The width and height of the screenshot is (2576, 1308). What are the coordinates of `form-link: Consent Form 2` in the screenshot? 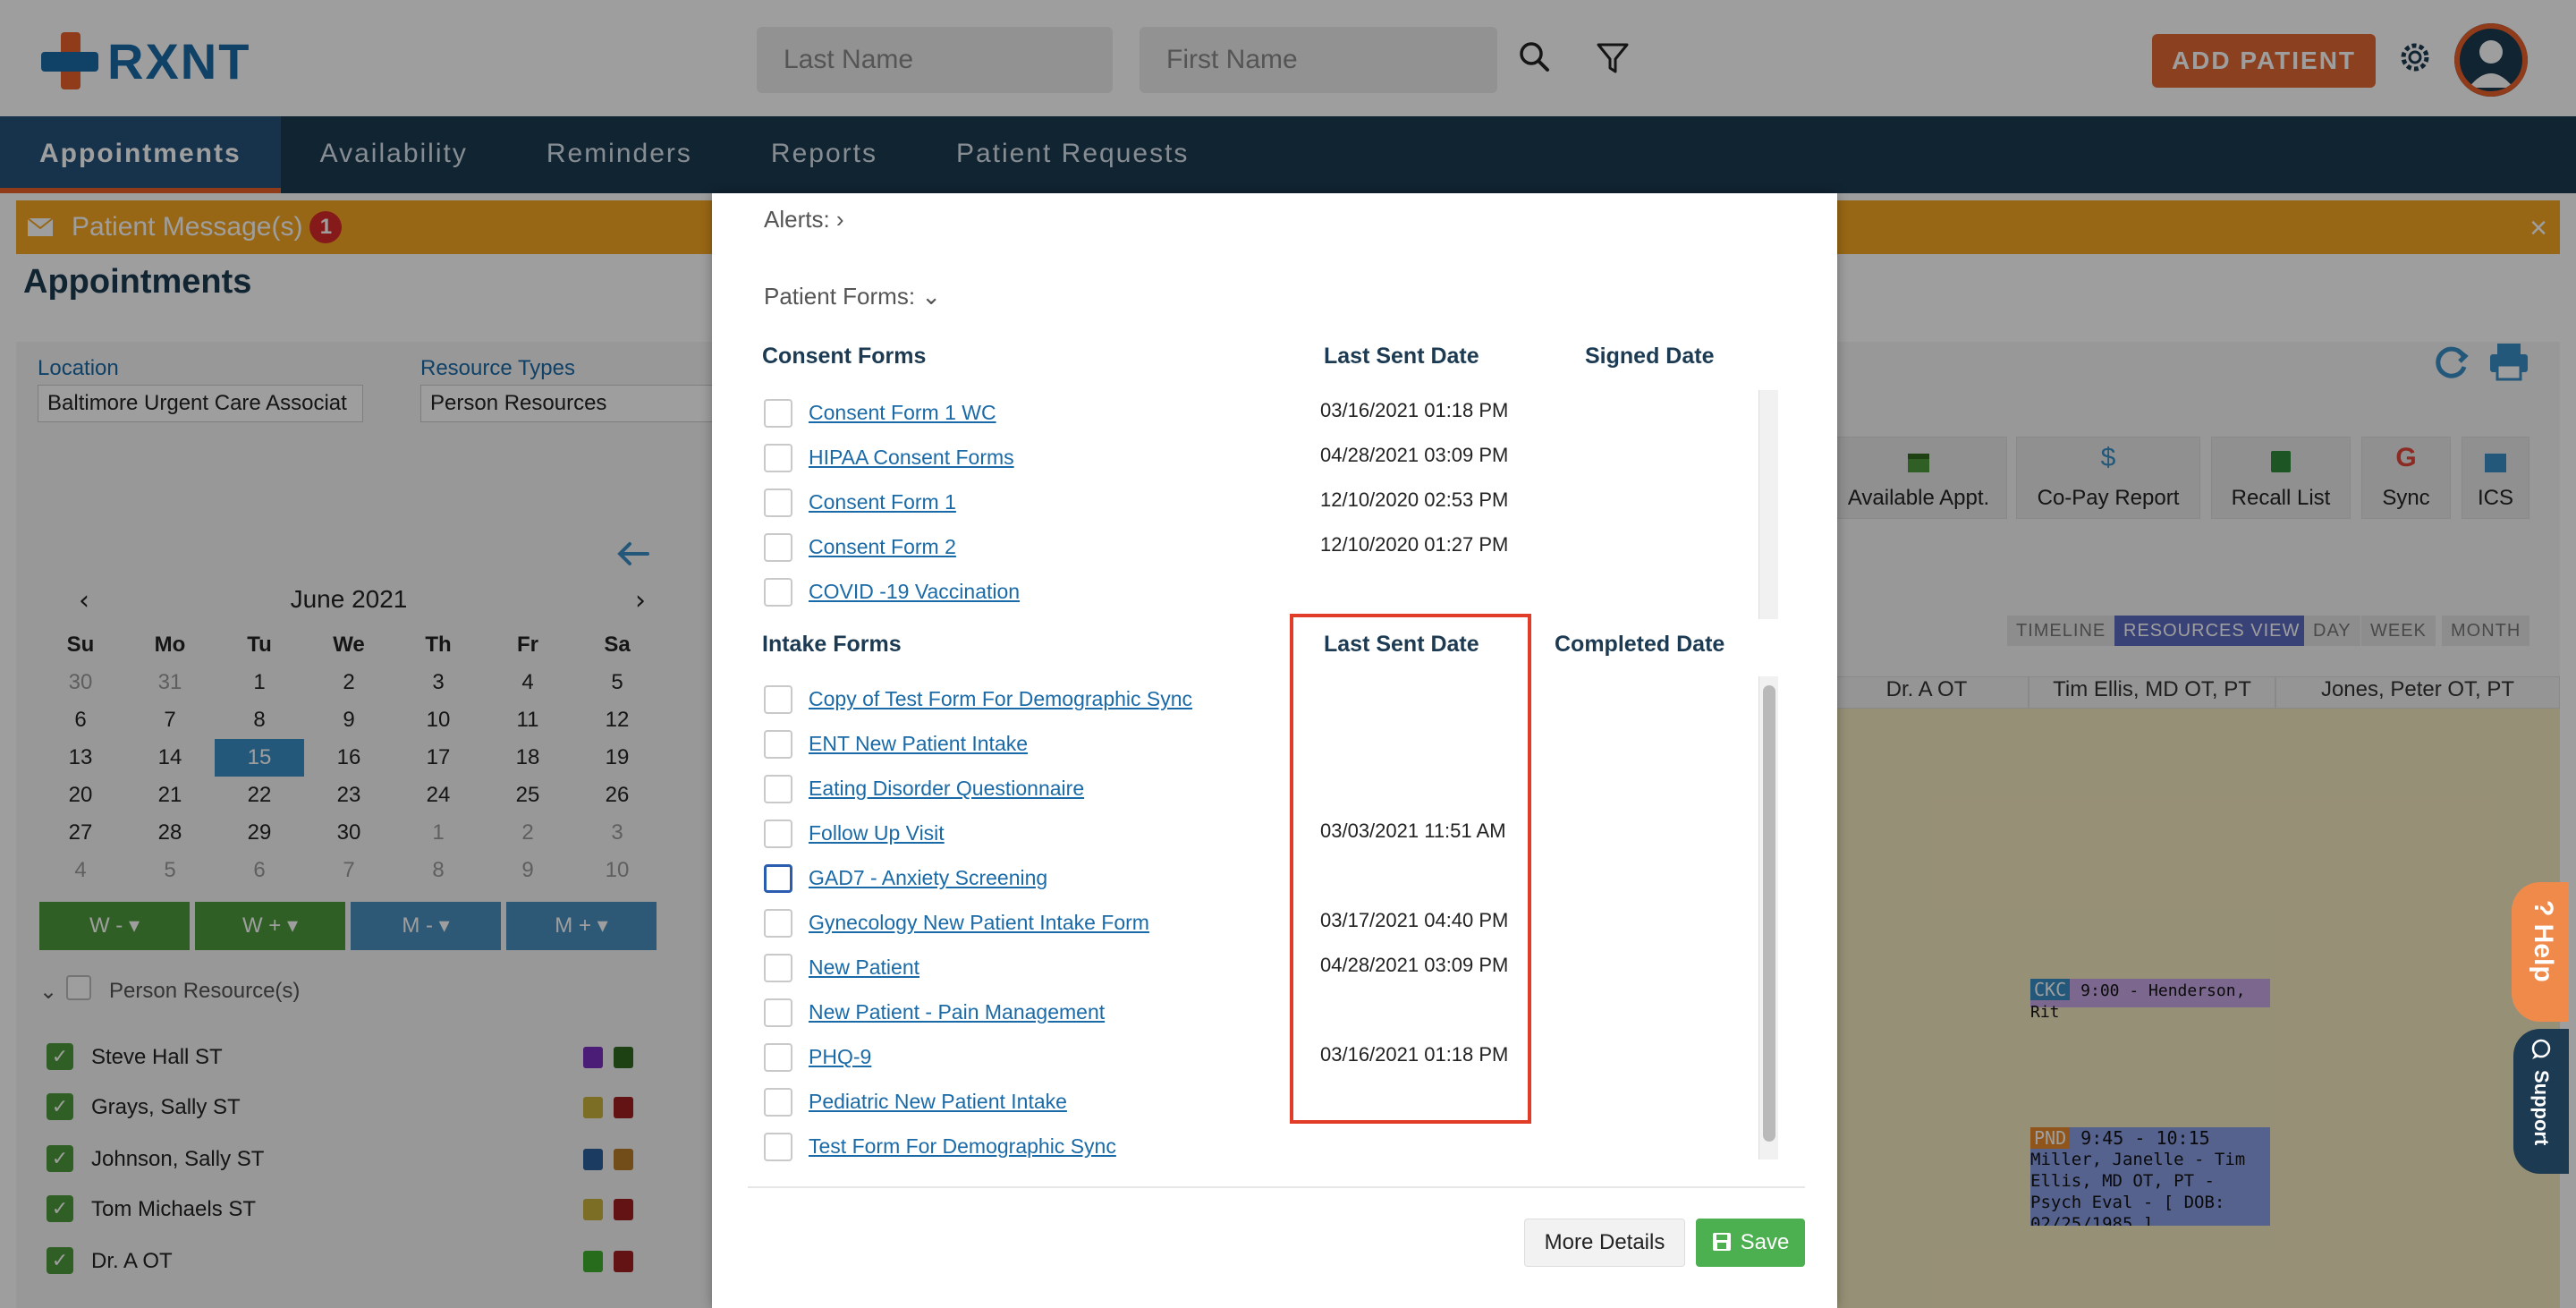 It's located at (882, 547).